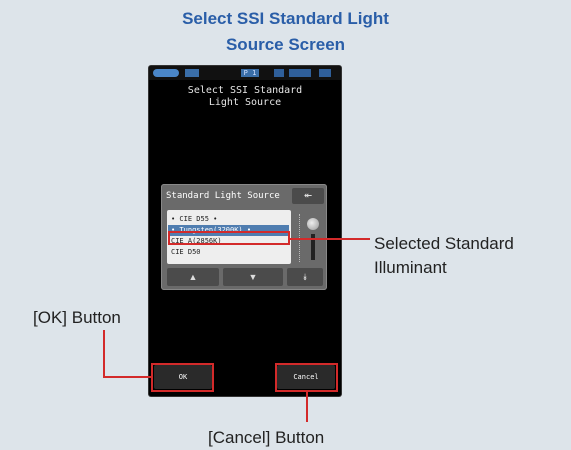 The height and width of the screenshot is (450, 571). I want to click on callout-line-selected, so click(330, 239).